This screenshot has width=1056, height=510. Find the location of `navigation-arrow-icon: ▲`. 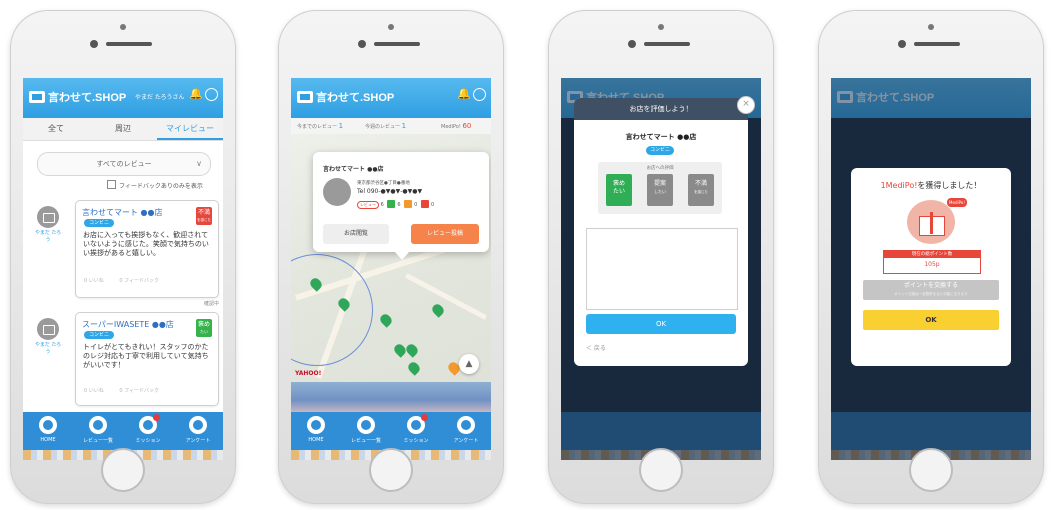

navigation-arrow-icon: ▲ is located at coordinates (469, 364).